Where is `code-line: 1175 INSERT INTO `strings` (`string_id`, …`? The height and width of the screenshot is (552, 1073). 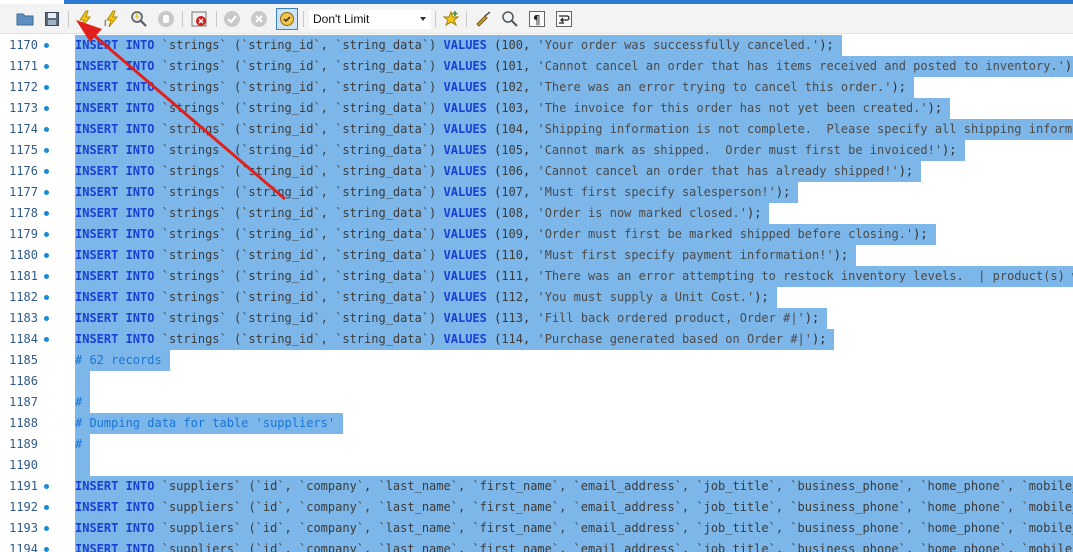 code-line: 1175 INSERT INTO `strings` (`string_id`, … is located at coordinates (536, 150).